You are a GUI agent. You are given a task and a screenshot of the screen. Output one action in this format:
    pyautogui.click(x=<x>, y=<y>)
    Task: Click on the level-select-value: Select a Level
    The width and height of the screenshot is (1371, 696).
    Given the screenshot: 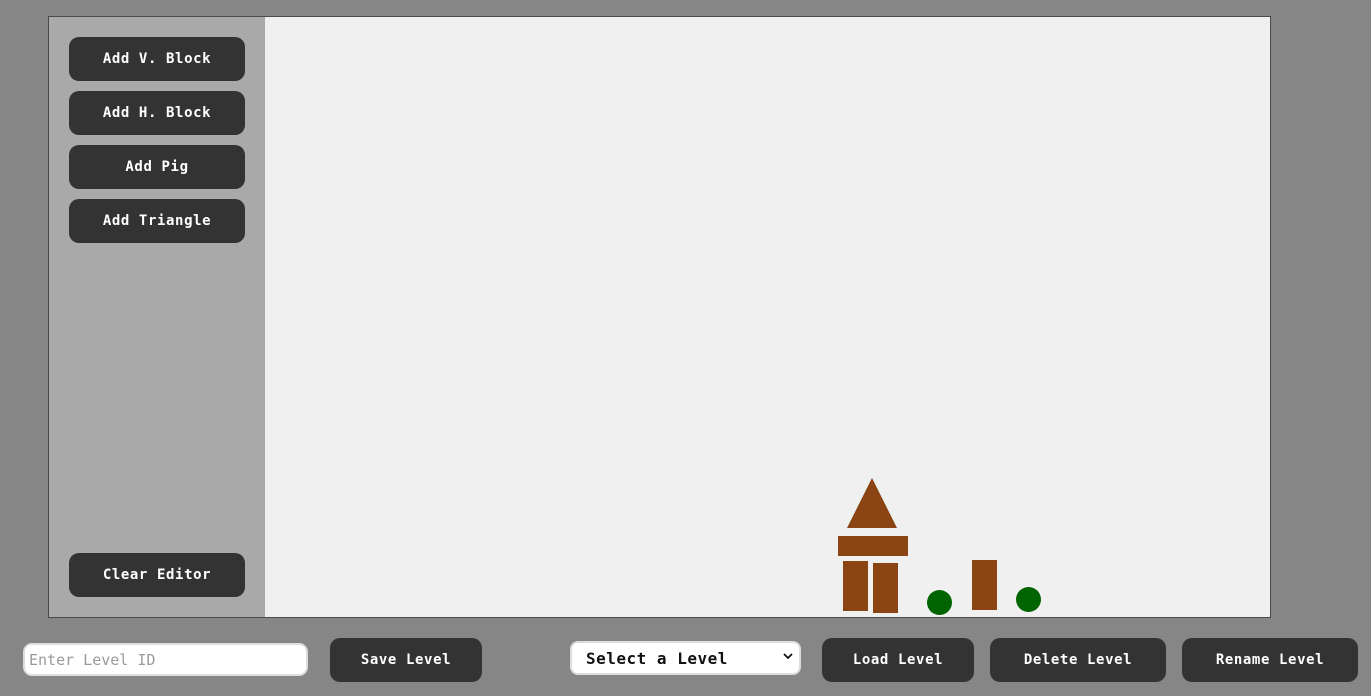 What is the action you would take?
    pyautogui.click(x=657, y=658)
    